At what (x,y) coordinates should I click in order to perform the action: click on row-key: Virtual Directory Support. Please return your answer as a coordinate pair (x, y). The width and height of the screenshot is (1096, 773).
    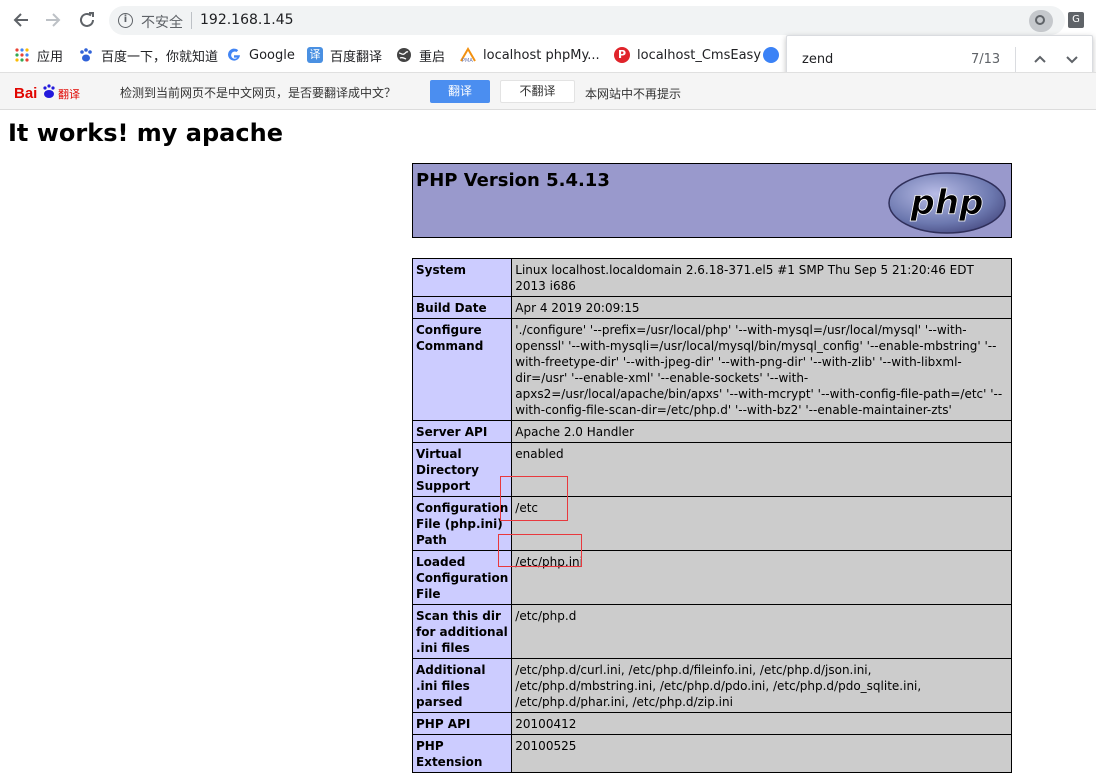
    Looking at the image, I should click on (462, 469).